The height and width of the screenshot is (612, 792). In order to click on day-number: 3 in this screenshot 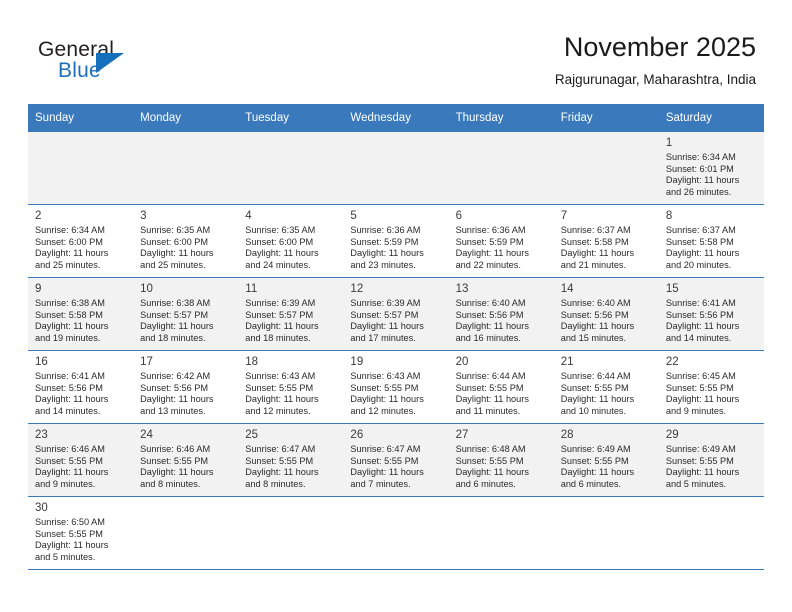, I will do `click(143, 216)`.